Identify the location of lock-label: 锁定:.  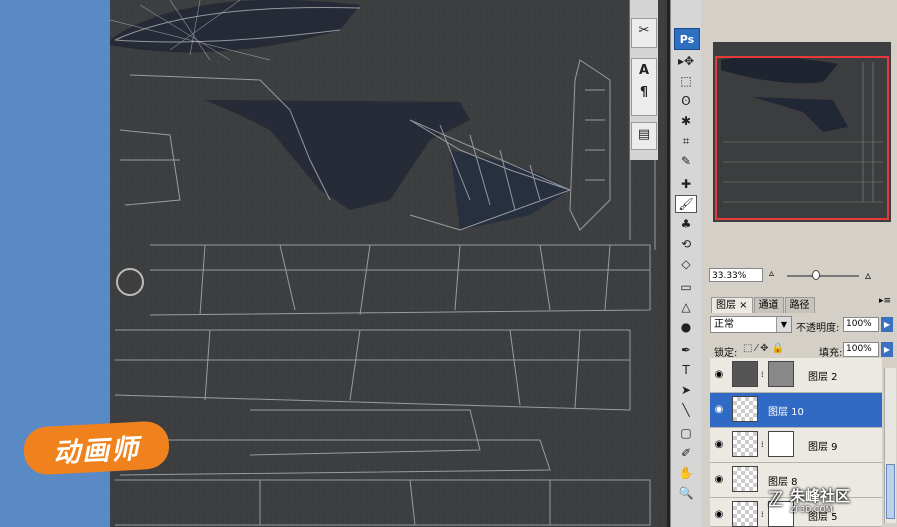
(726, 353).